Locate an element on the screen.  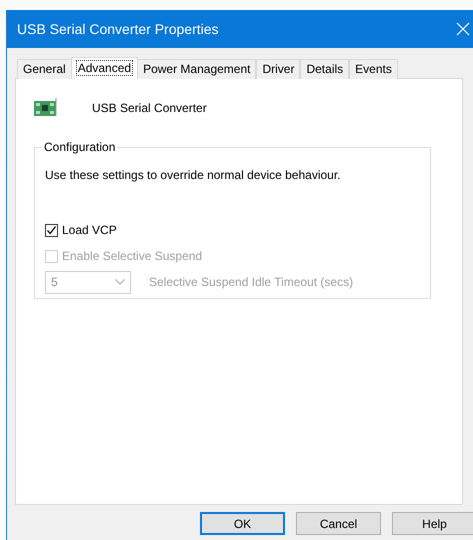
tab: Power Management is located at coordinates (196, 69).